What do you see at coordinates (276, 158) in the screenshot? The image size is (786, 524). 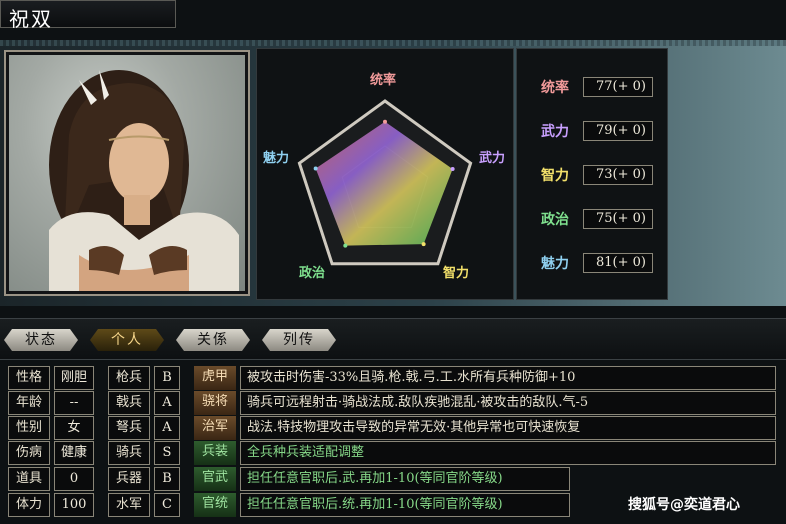 I see `radar-label-charisma: 魅力` at bounding box center [276, 158].